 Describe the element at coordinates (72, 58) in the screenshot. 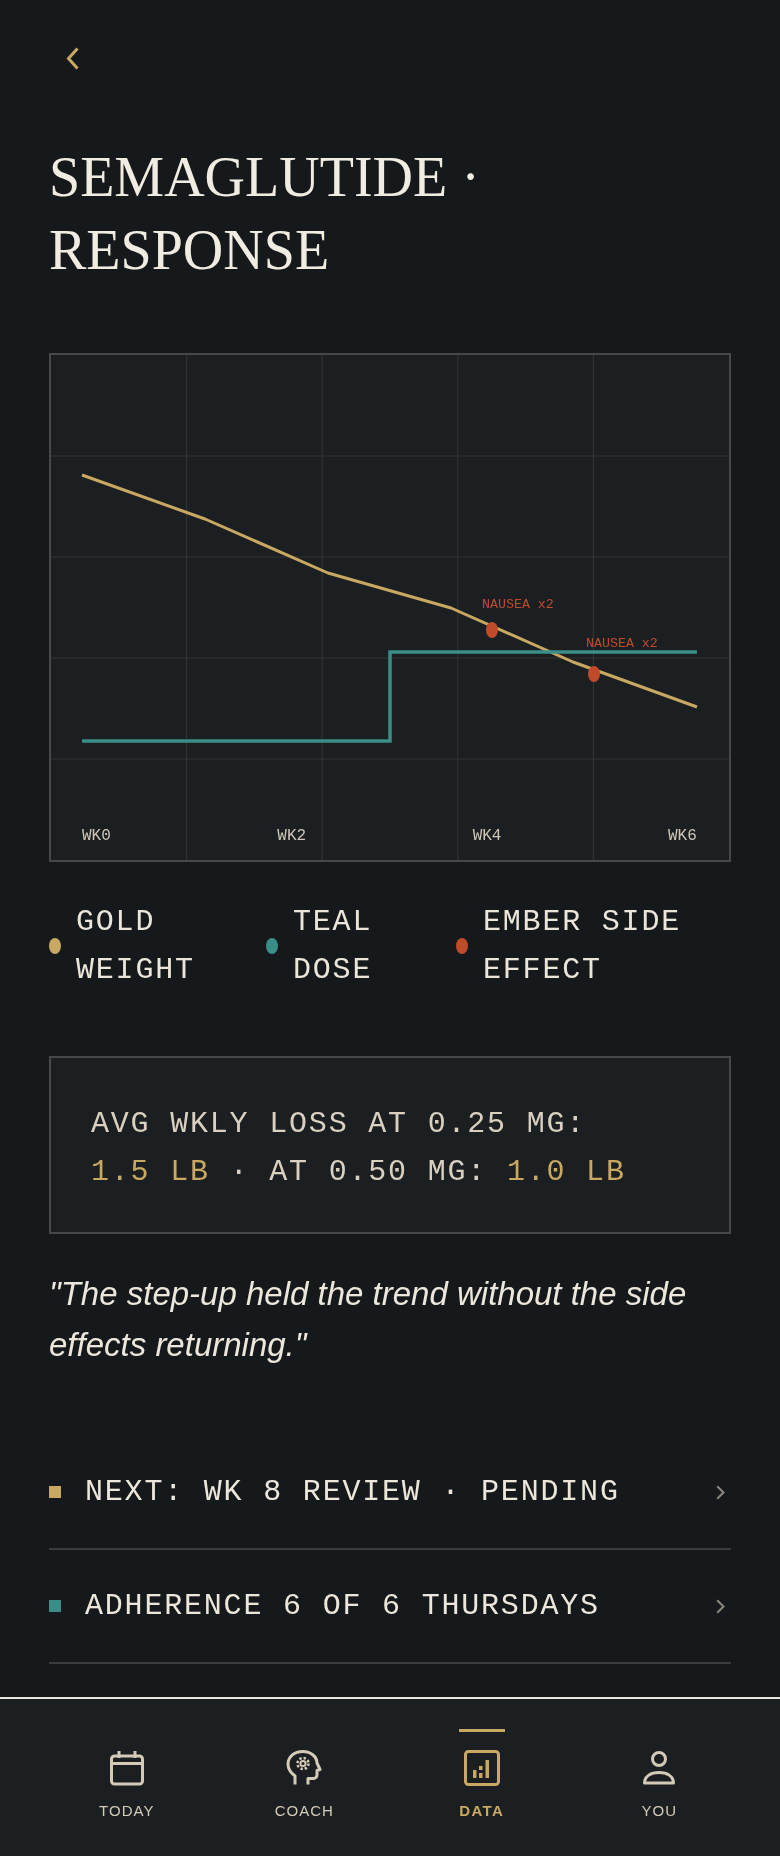

I see `chevron-left-icon` at that location.